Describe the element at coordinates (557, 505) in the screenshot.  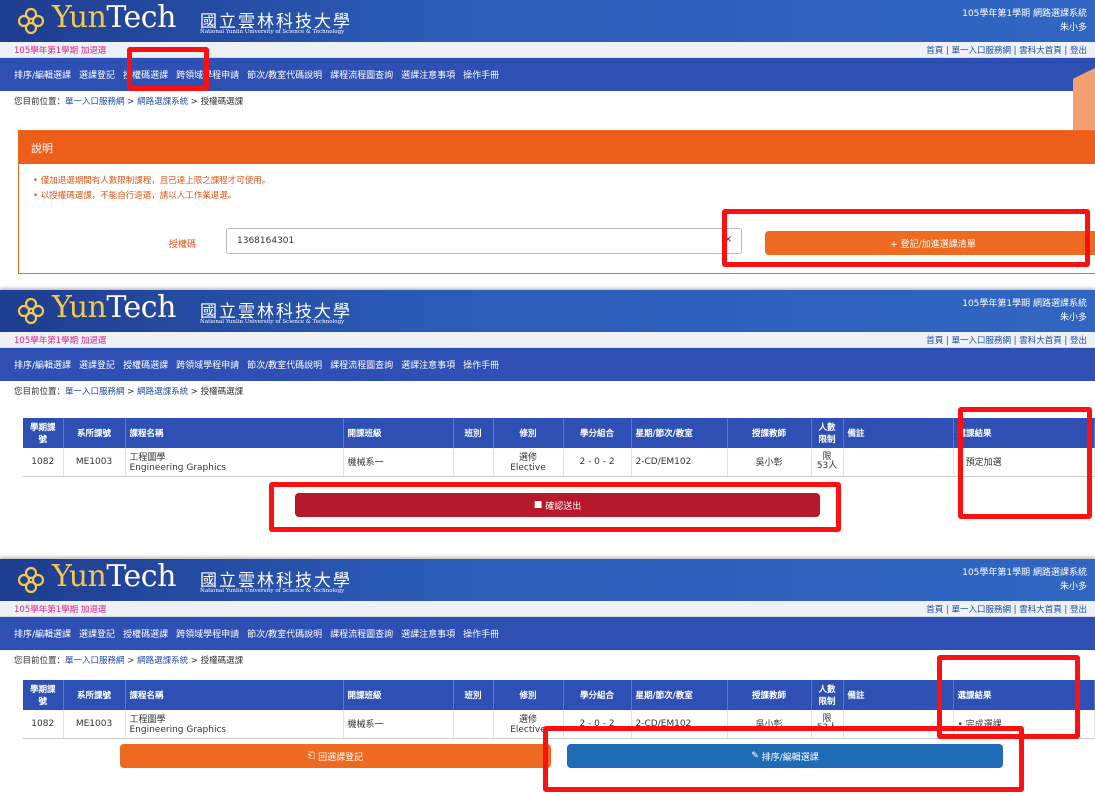
I see `confirm-submit-button: ■ 確認送出` at that location.